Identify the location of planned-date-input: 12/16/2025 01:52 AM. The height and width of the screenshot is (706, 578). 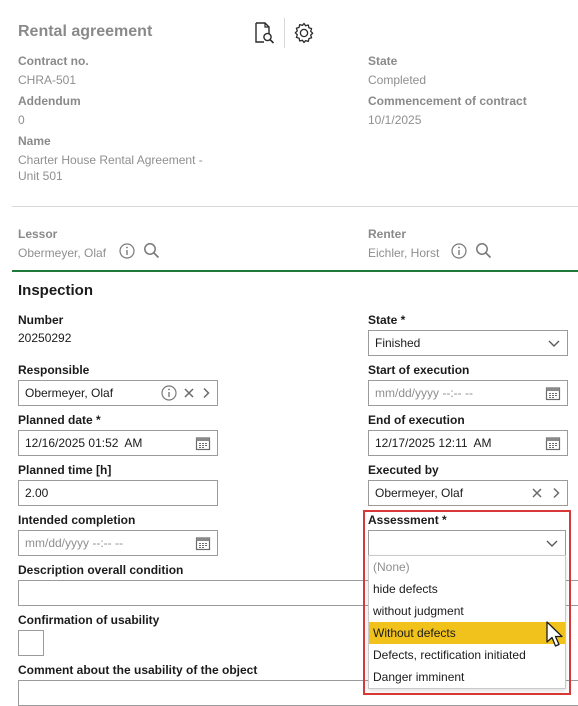
(118, 443).